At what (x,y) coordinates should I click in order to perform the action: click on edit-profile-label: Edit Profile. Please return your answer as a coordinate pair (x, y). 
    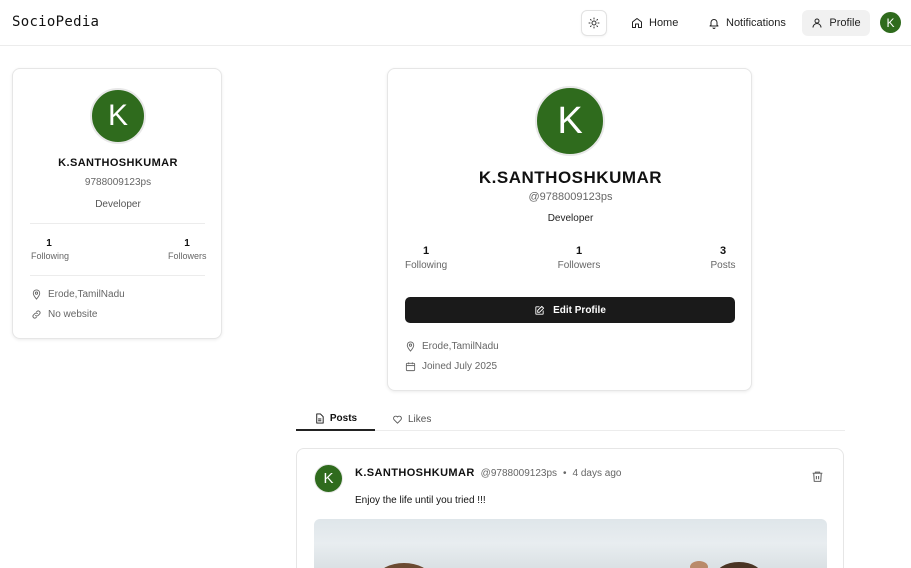
    Looking at the image, I should click on (579, 310).